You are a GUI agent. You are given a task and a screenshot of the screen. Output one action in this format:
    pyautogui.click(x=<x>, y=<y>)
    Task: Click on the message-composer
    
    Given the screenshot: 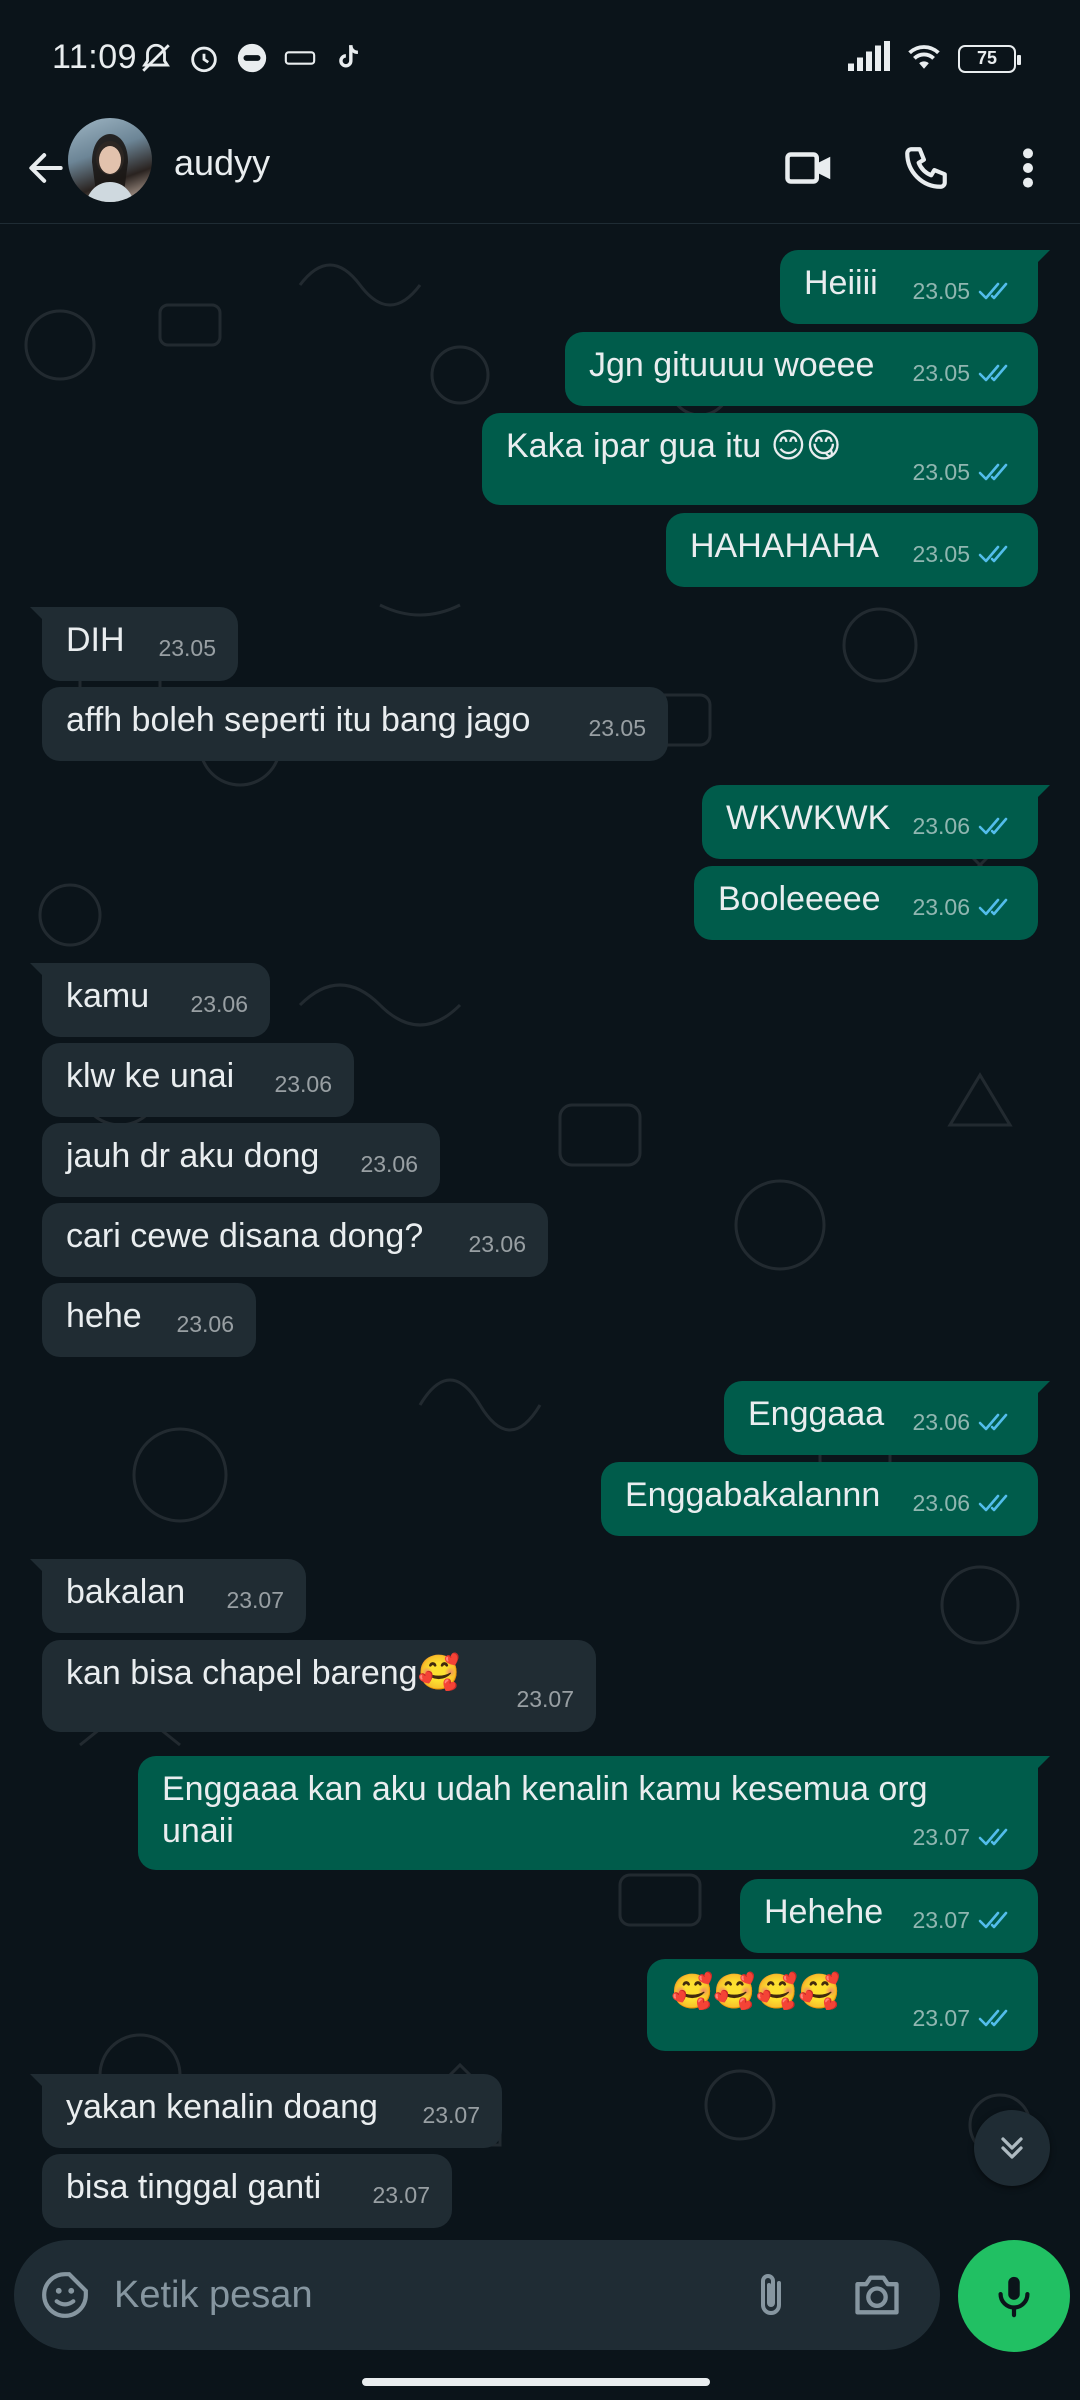 What is the action you would take?
    pyautogui.click(x=540, y=2320)
    